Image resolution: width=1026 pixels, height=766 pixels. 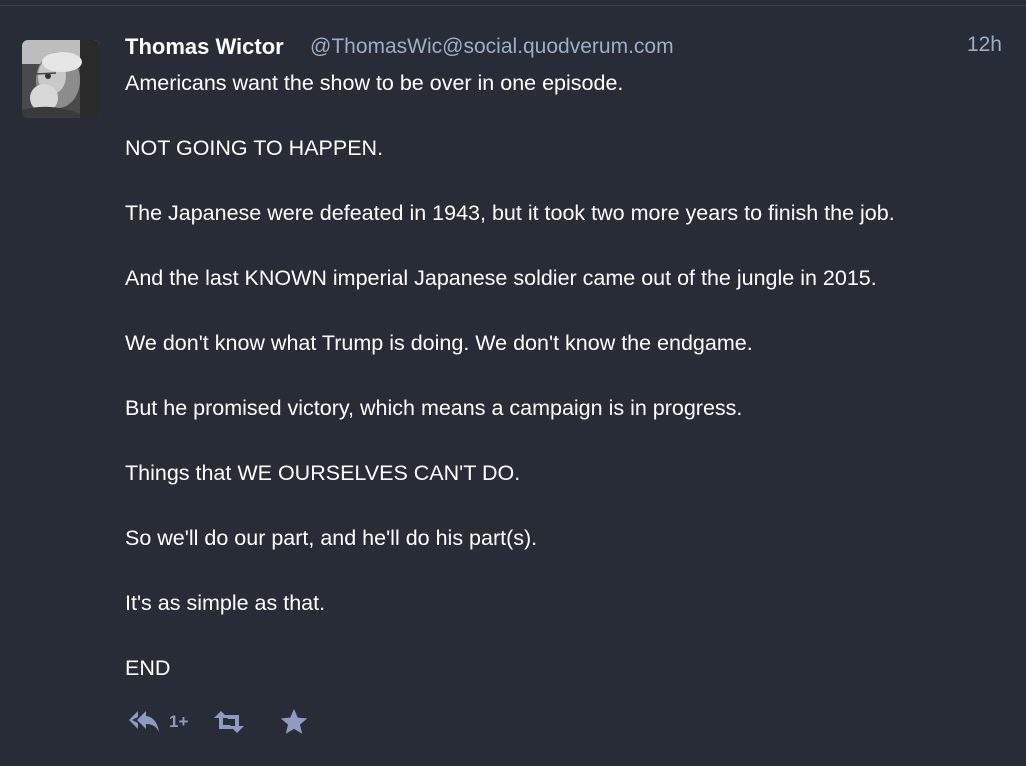 I want to click on content-paragraph: END, so click(x=148, y=668).